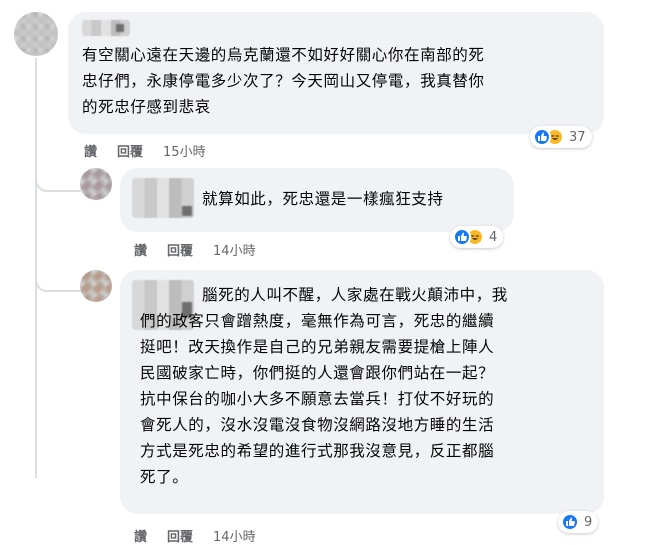  What do you see at coordinates (577, 137) in the screenshot?
I see `reaction-count: 37` at bounding box center [577, 137].